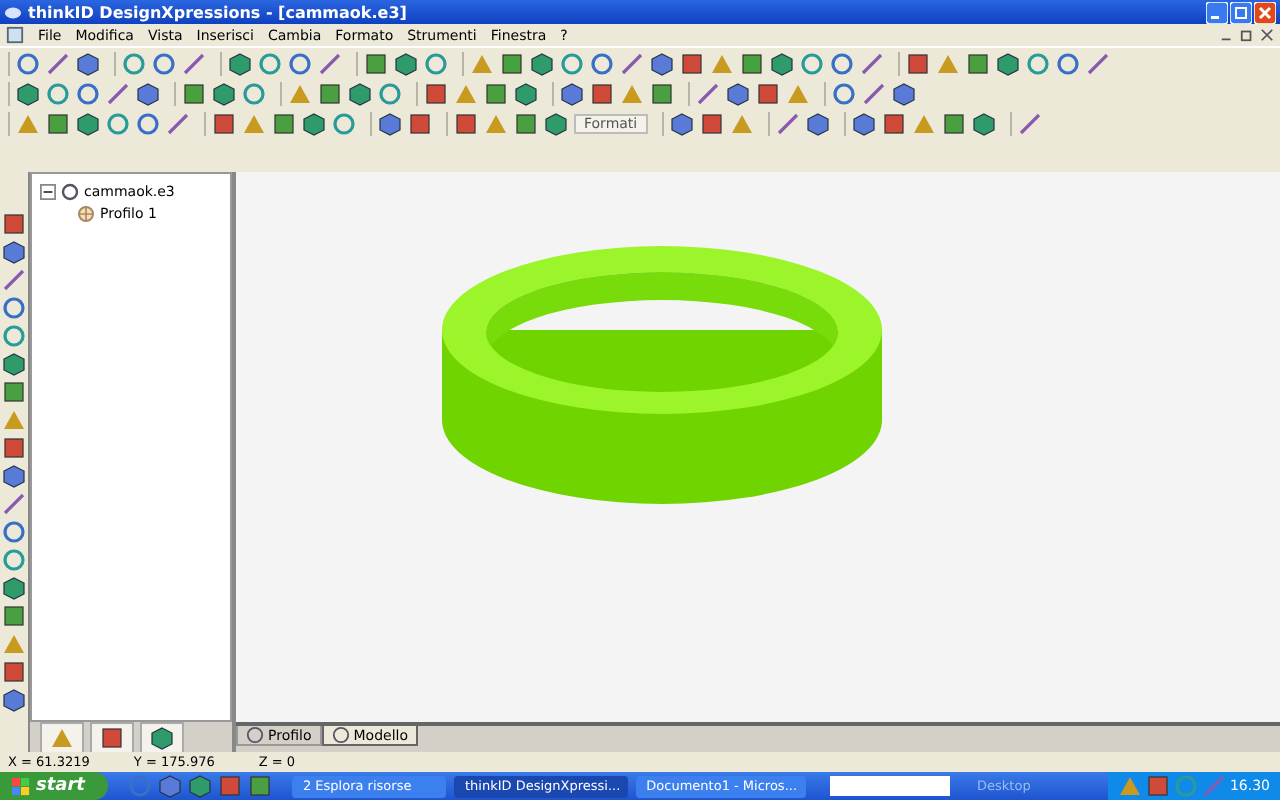  Describe the element at coordinates (54, 786) in the screenshot. I see `start-button: start` at that location.